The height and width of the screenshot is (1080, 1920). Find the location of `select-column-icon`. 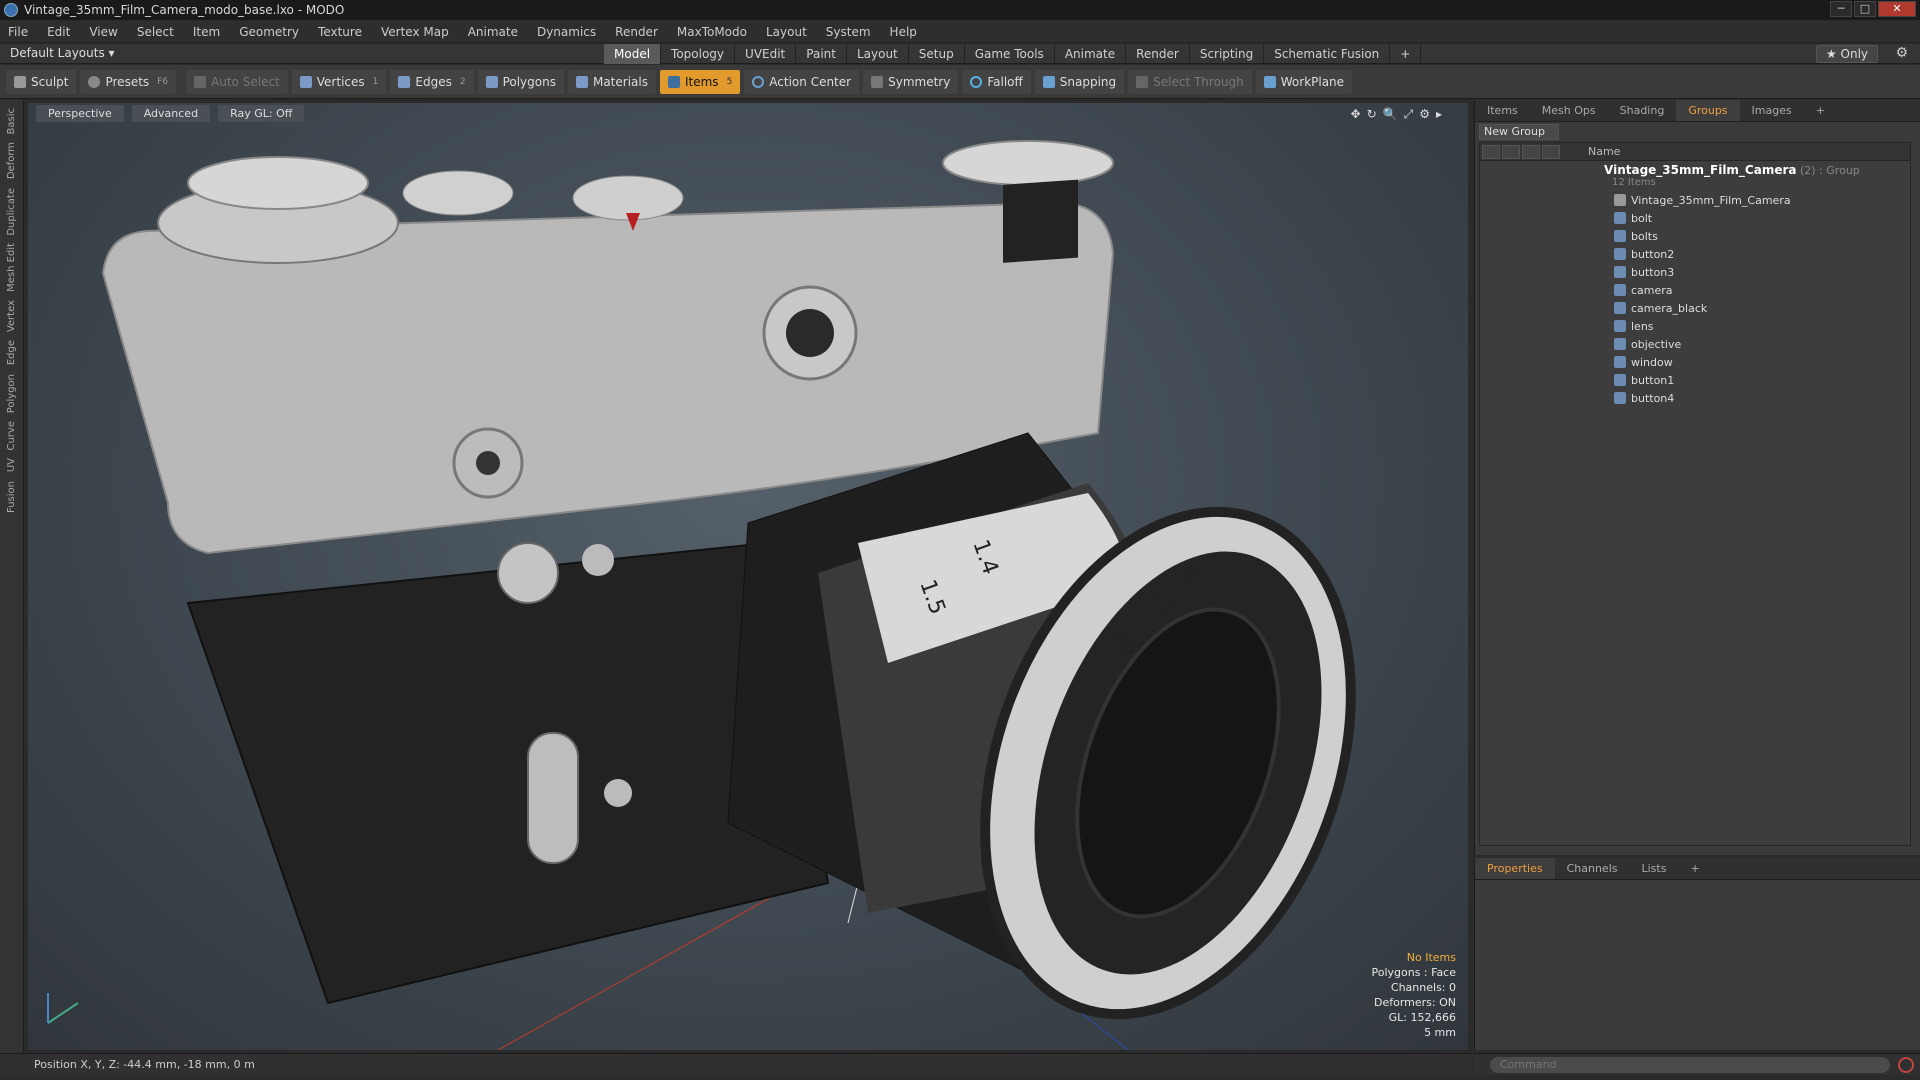

select-column-icon is located at coordinates (1551, 151).